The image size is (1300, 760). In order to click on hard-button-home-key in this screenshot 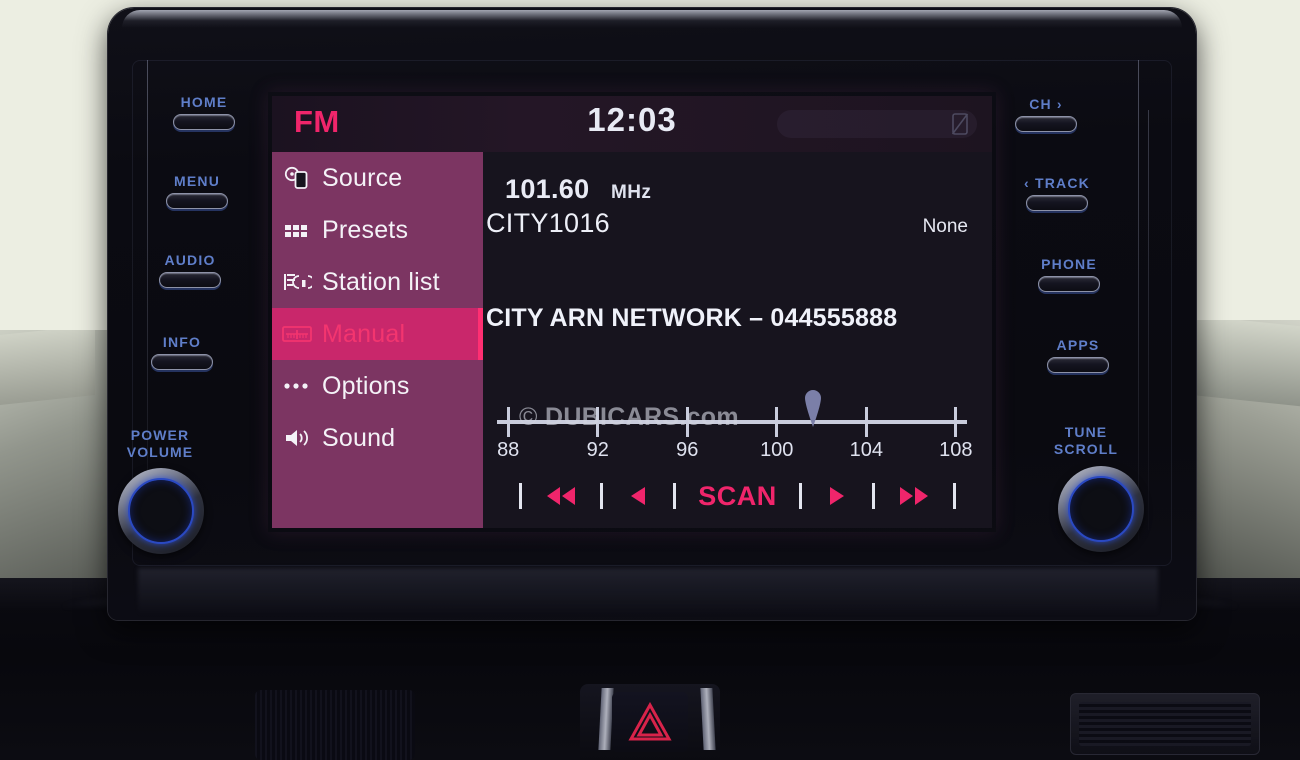, I will do `click(204, 122)`.